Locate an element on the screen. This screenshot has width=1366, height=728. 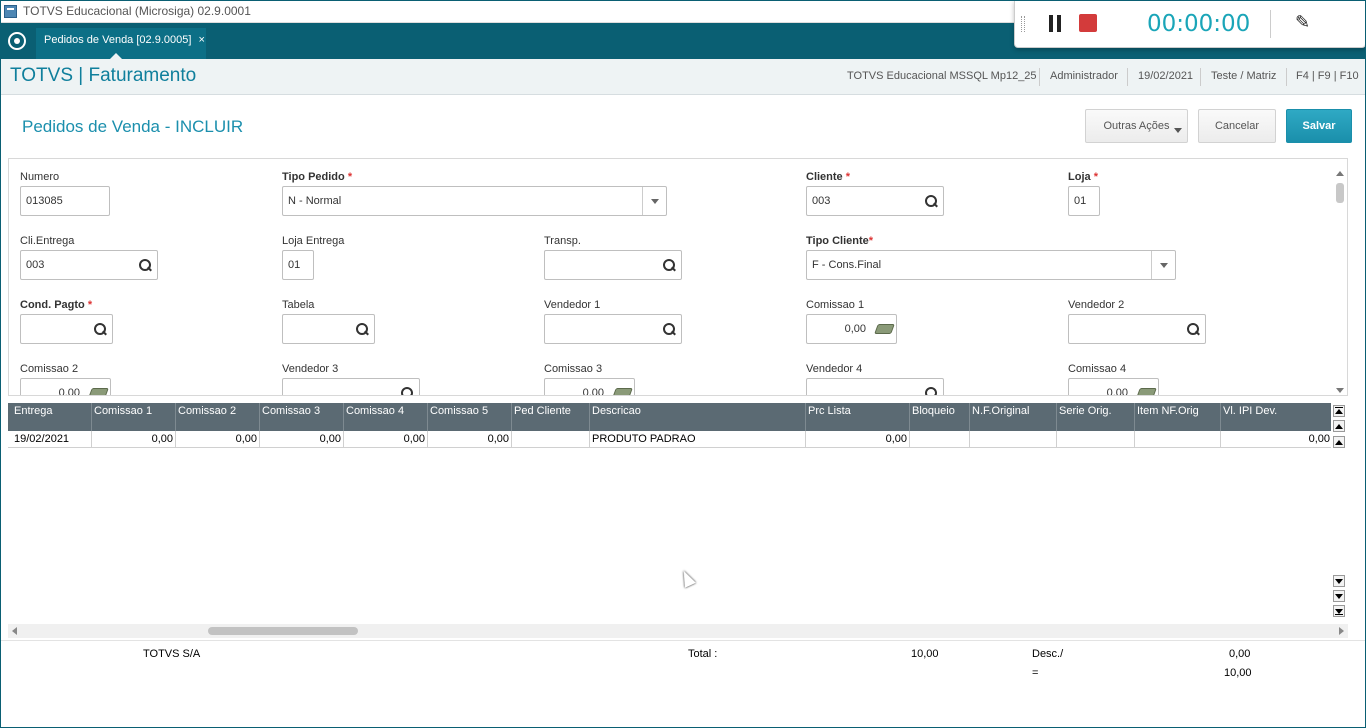
chevron-up-icon is located at coordinates (1339, 426).